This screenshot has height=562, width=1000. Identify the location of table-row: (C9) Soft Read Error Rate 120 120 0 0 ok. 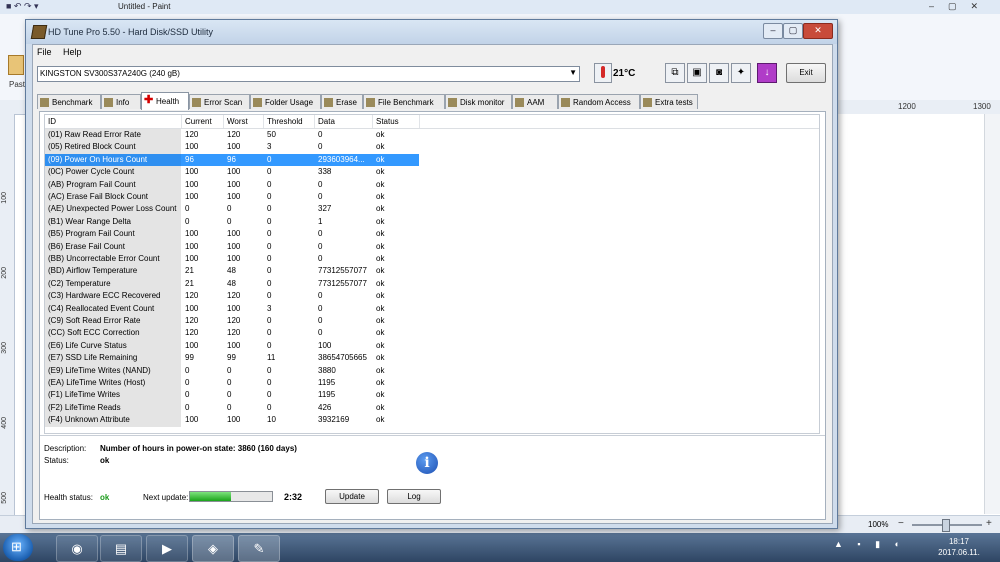
(432, 321).